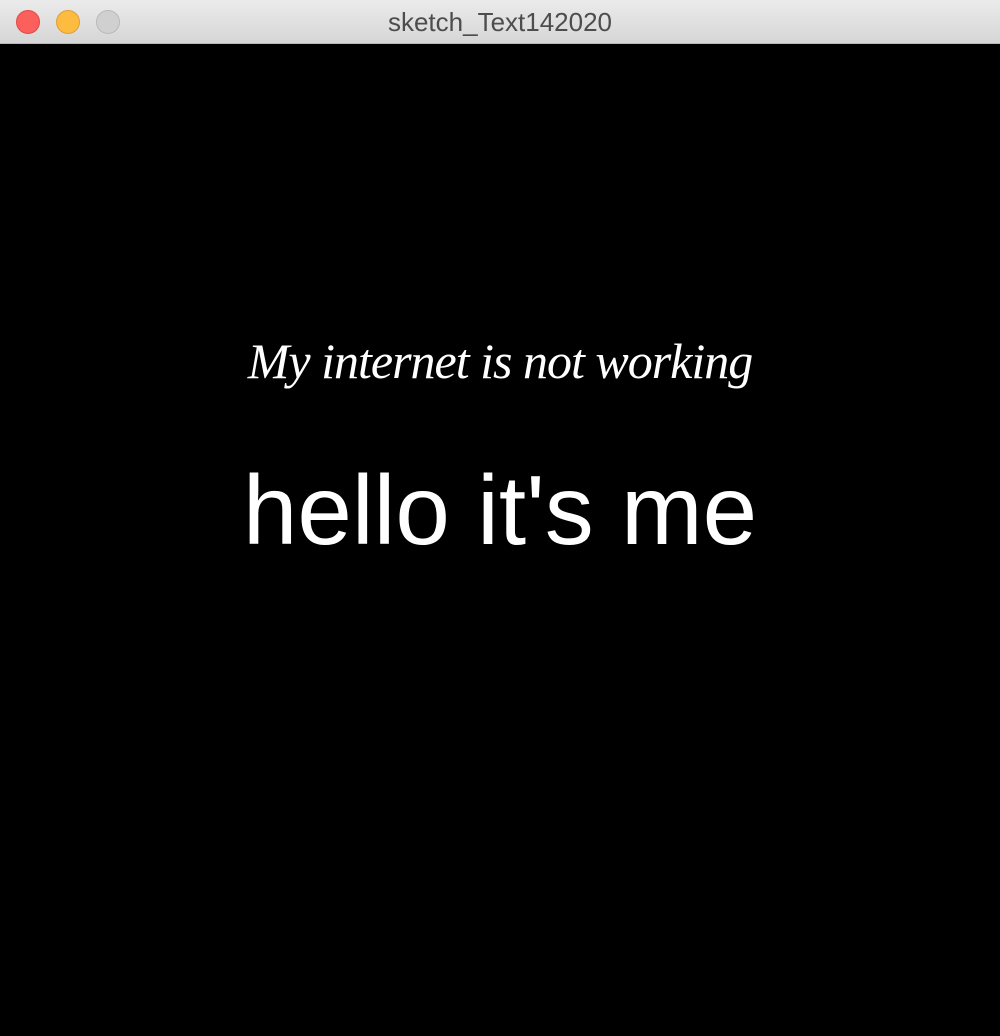 The image size is (1000, 1036). I want to click on sans-text: hello it's me, so click(500, 510).